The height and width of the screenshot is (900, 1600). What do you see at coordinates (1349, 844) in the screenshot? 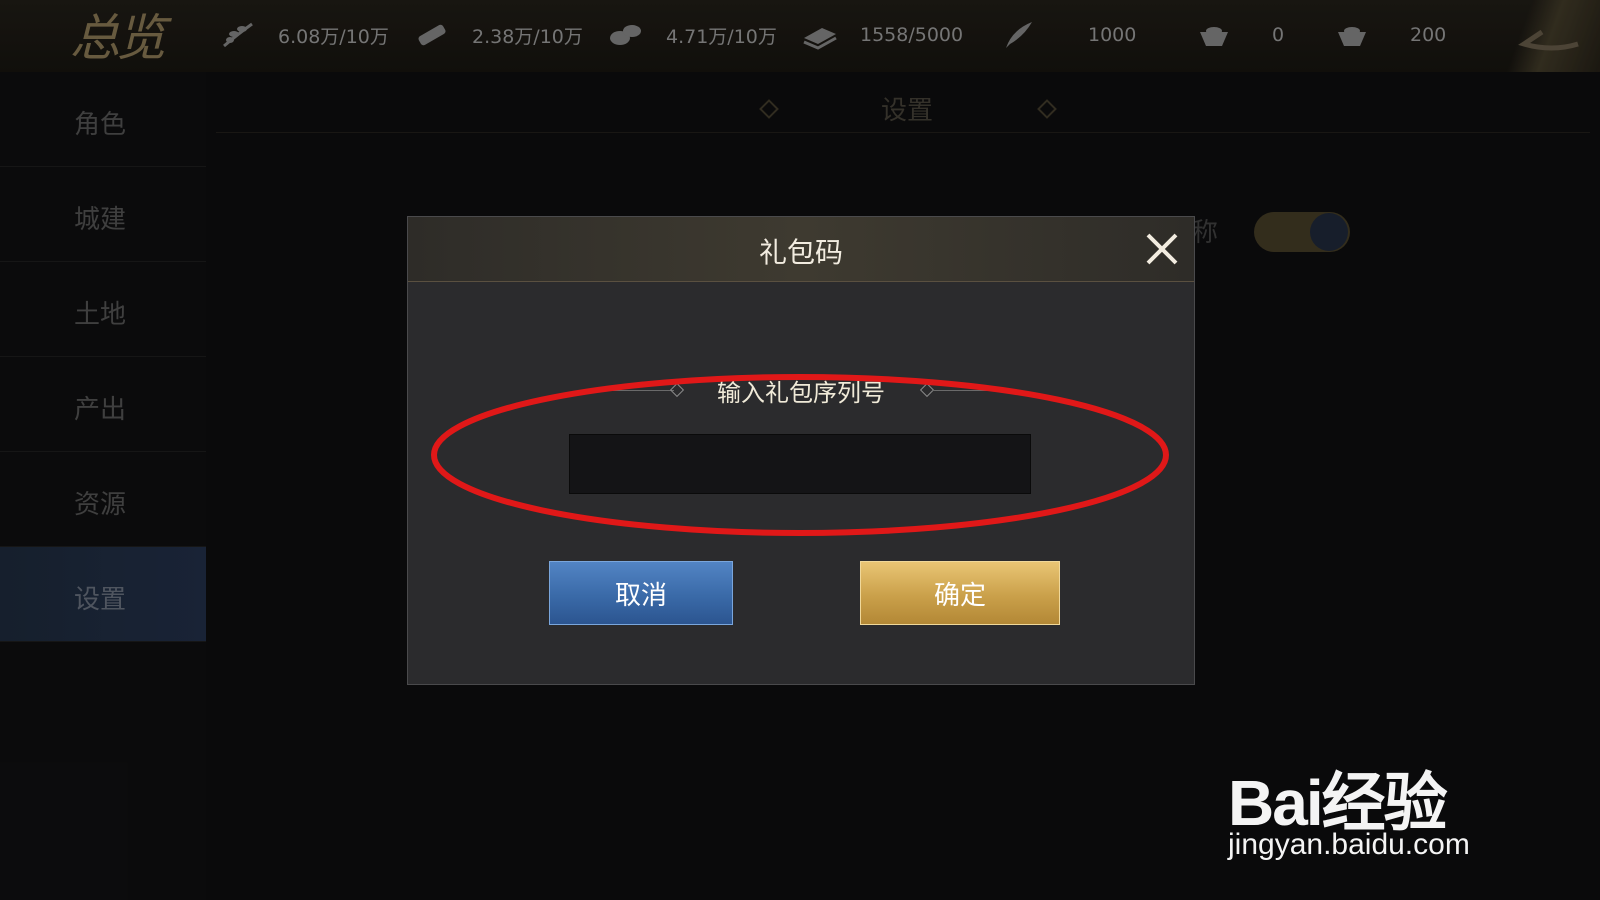
I see `watermark-url: jingyan.baidu.com` at bounding box center [1349, 844].